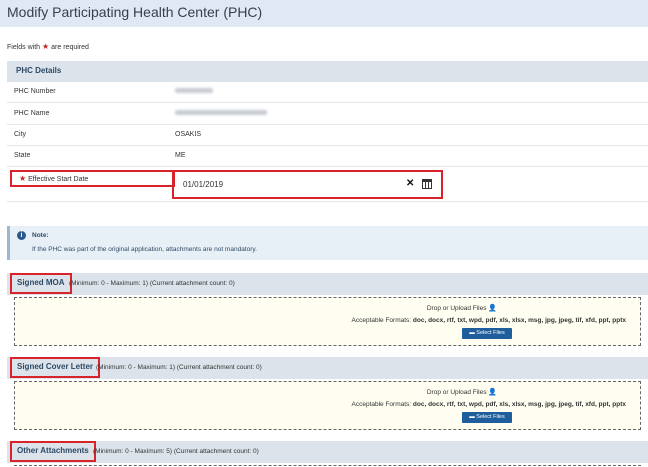 The width and height of the screenshot is (648, 467). Describe the element at coordinates (327, 71) in the screenshot. I see `phc-details-header: PHC Details` at that location.